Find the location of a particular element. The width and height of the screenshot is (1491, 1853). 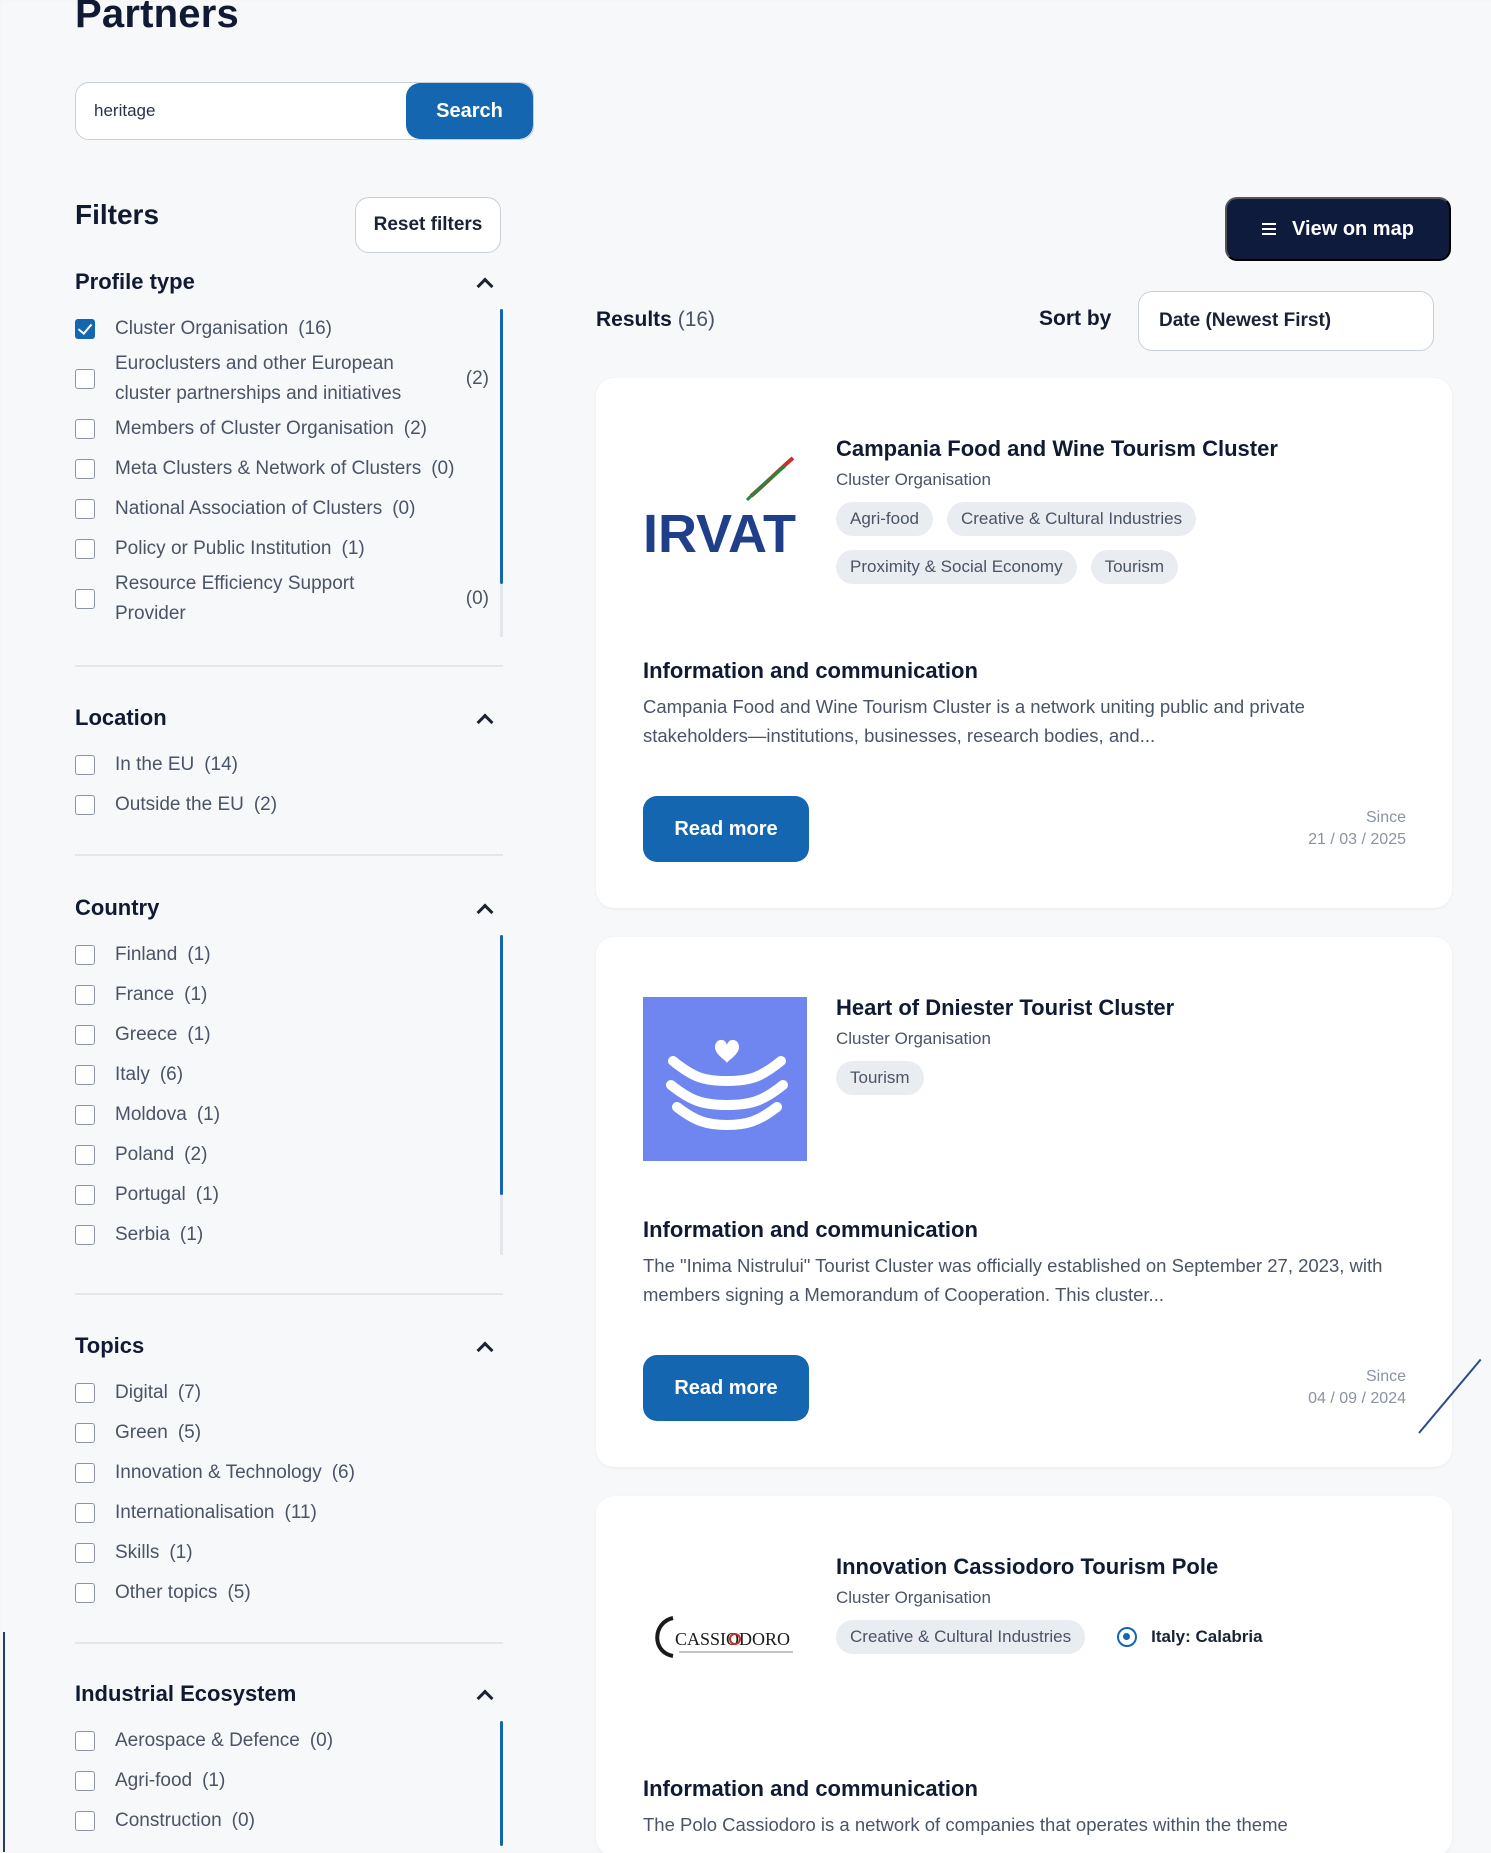

filter-option: Serbia (1) is located at coordinates (289, 1235).